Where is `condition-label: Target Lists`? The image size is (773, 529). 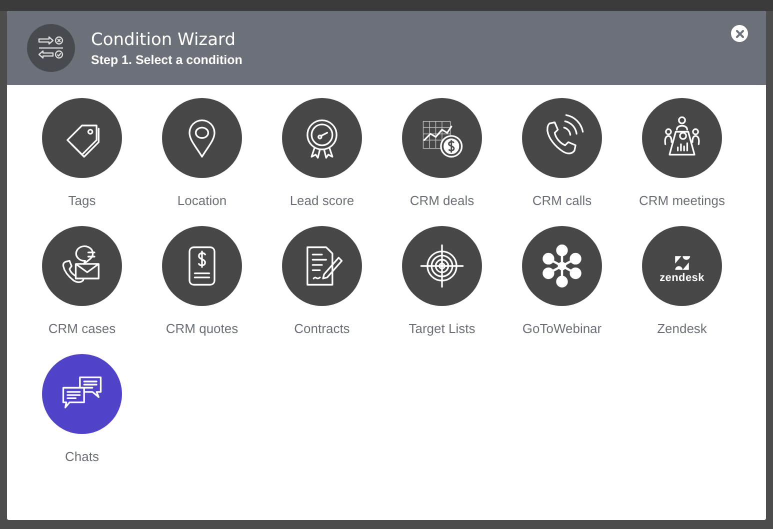
condition-label: Target Lists is located at coordinates (442, 328).